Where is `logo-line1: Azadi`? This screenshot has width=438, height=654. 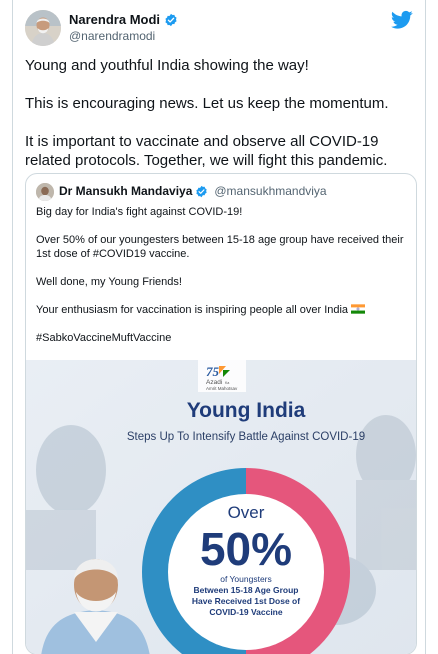 logo-line1: Azadi is located at coordinates (214, 382).